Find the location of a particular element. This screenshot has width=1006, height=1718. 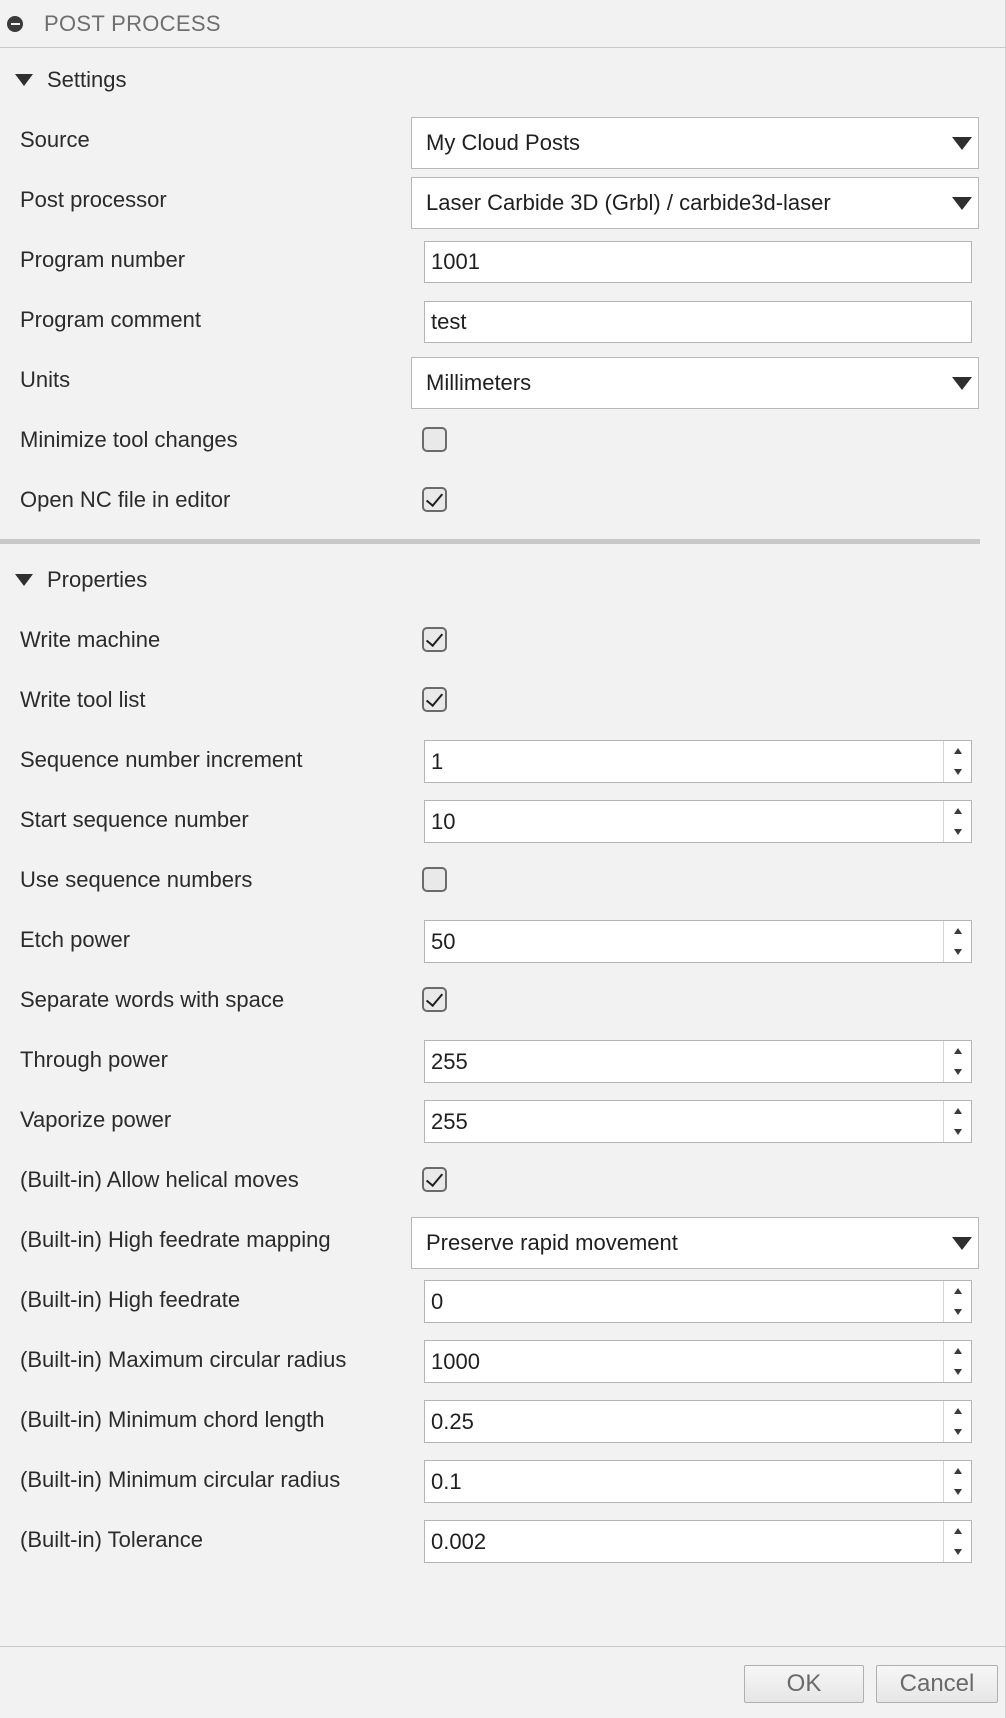

sequence-number-increment-label: Sequence number increment is located at coordinates (161, 759).